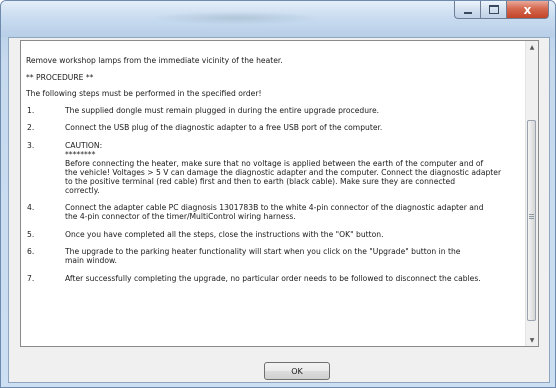 This screenshot has height=388, width=556. I want to click on caption-buttons: x, so click(501, 10).